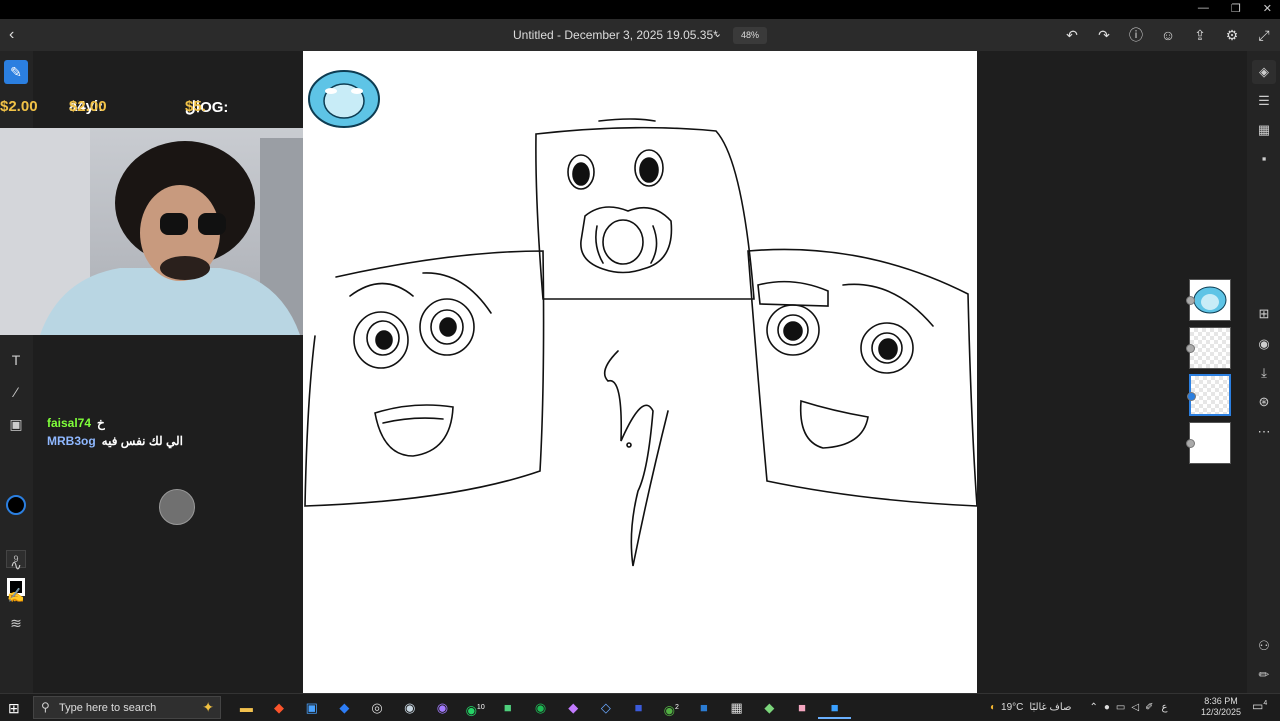 The image size is (1280, 721). Describe the element at coordinates (1135, 707) in the screenshot. I see `volume-icon: ◁` at that location.